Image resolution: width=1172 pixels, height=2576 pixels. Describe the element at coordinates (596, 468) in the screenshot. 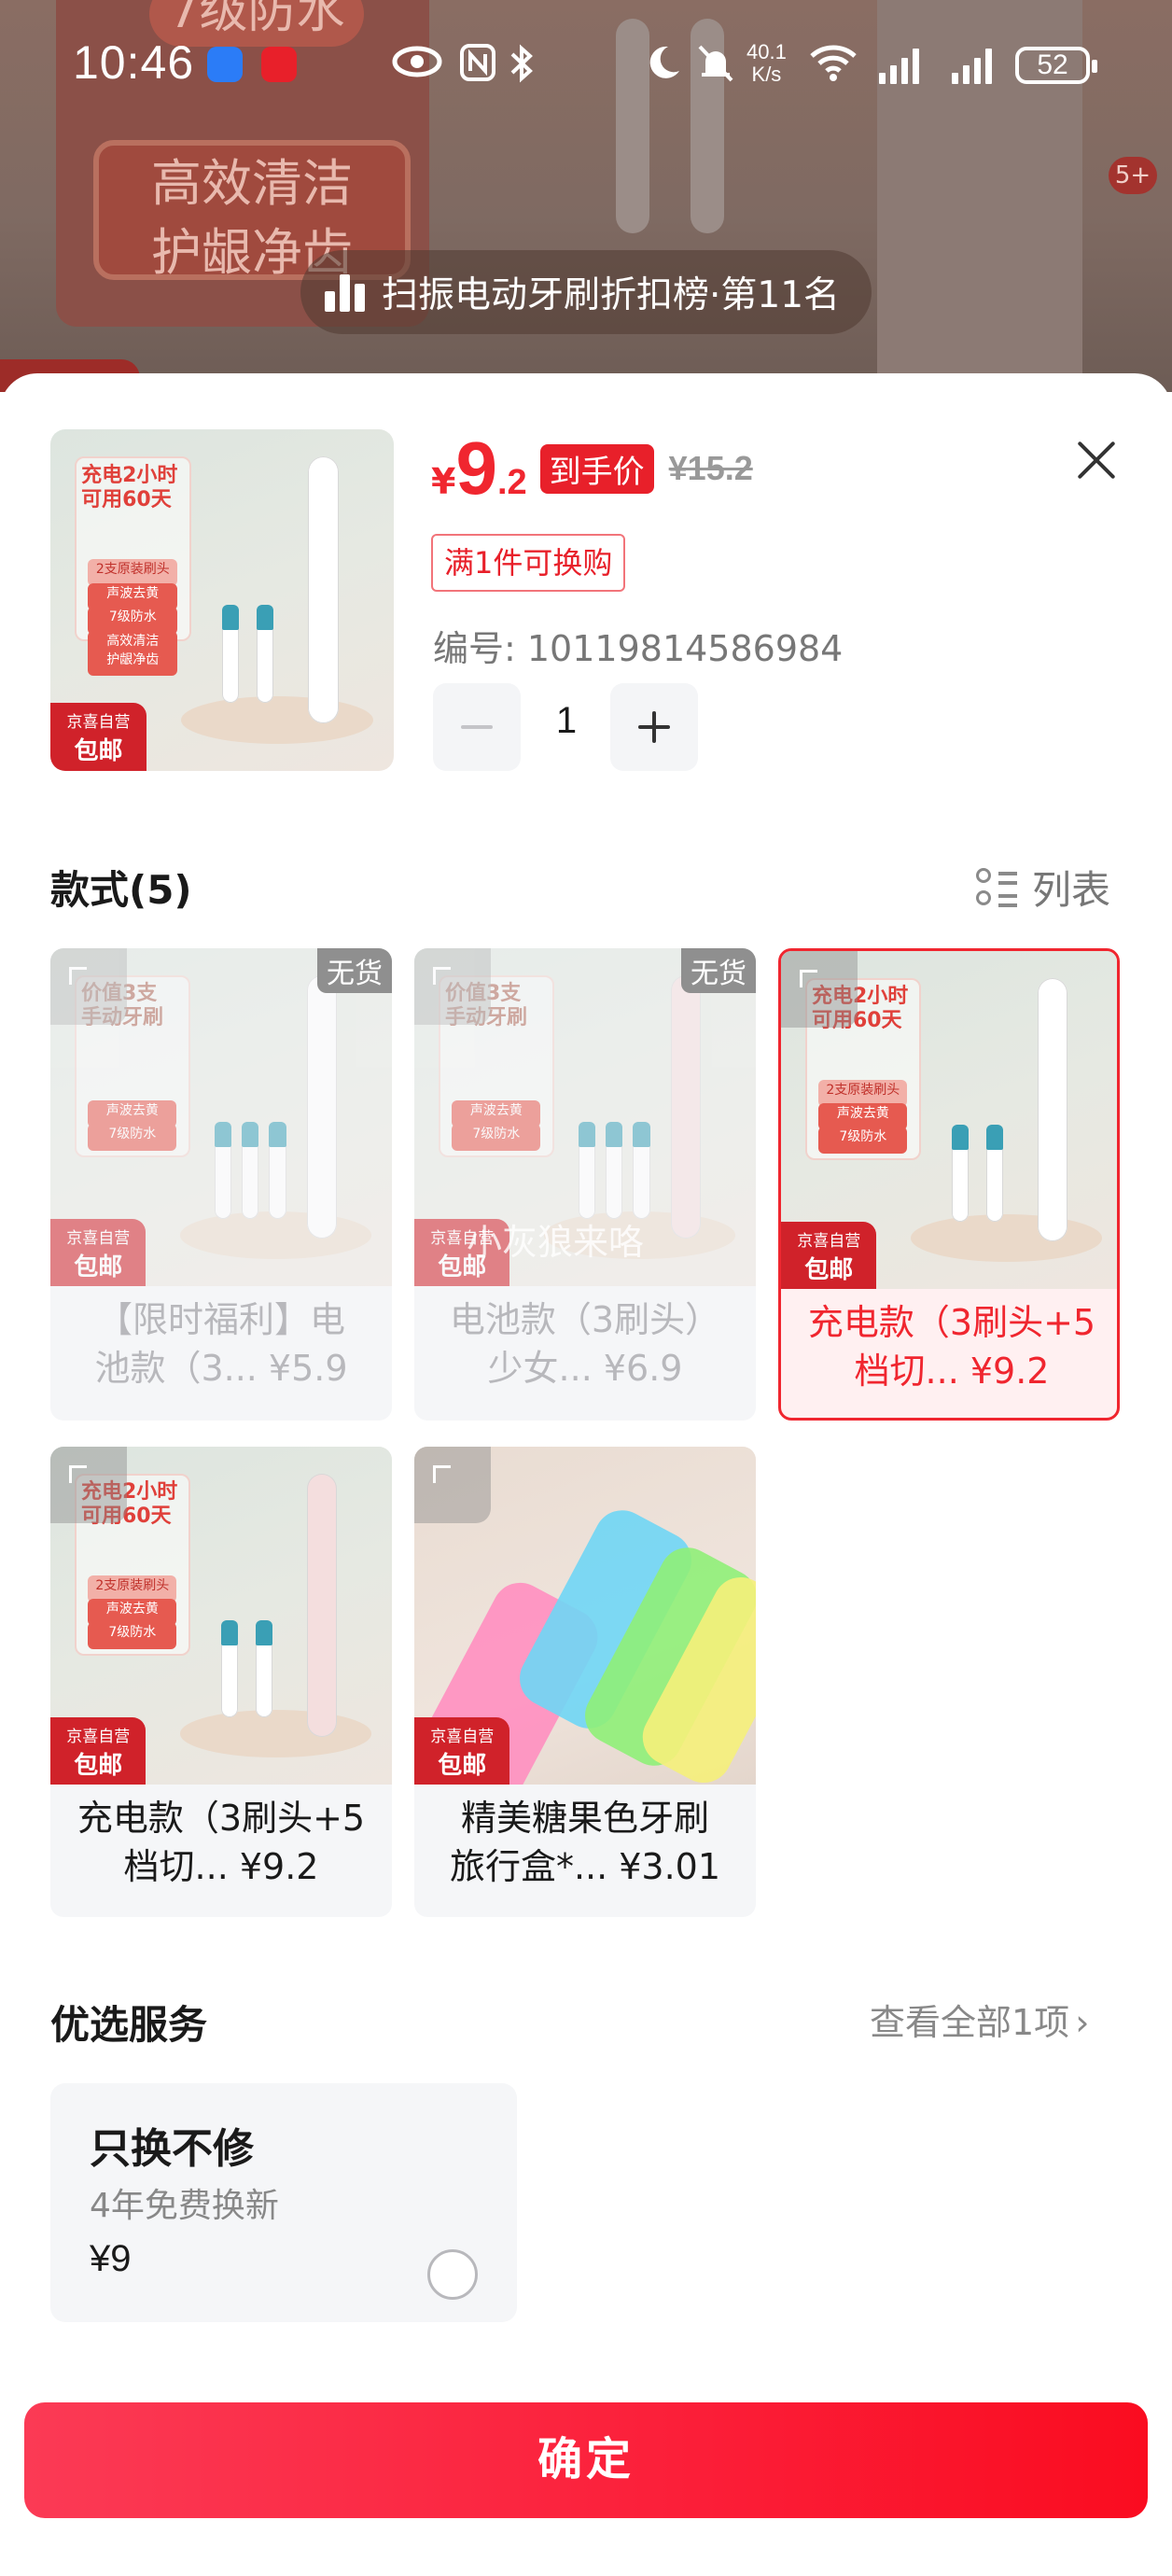

I see `final-price-badge: 到手价` at that location.